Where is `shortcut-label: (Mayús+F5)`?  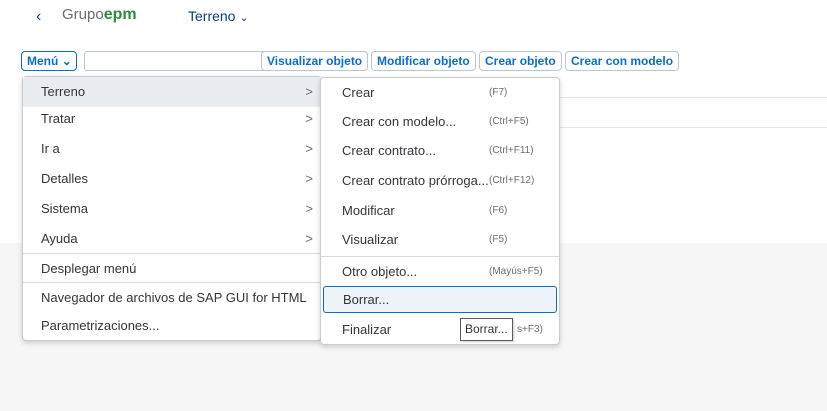
shortcut-label: (Mayús+F5) is located at coordinates (516, 271).